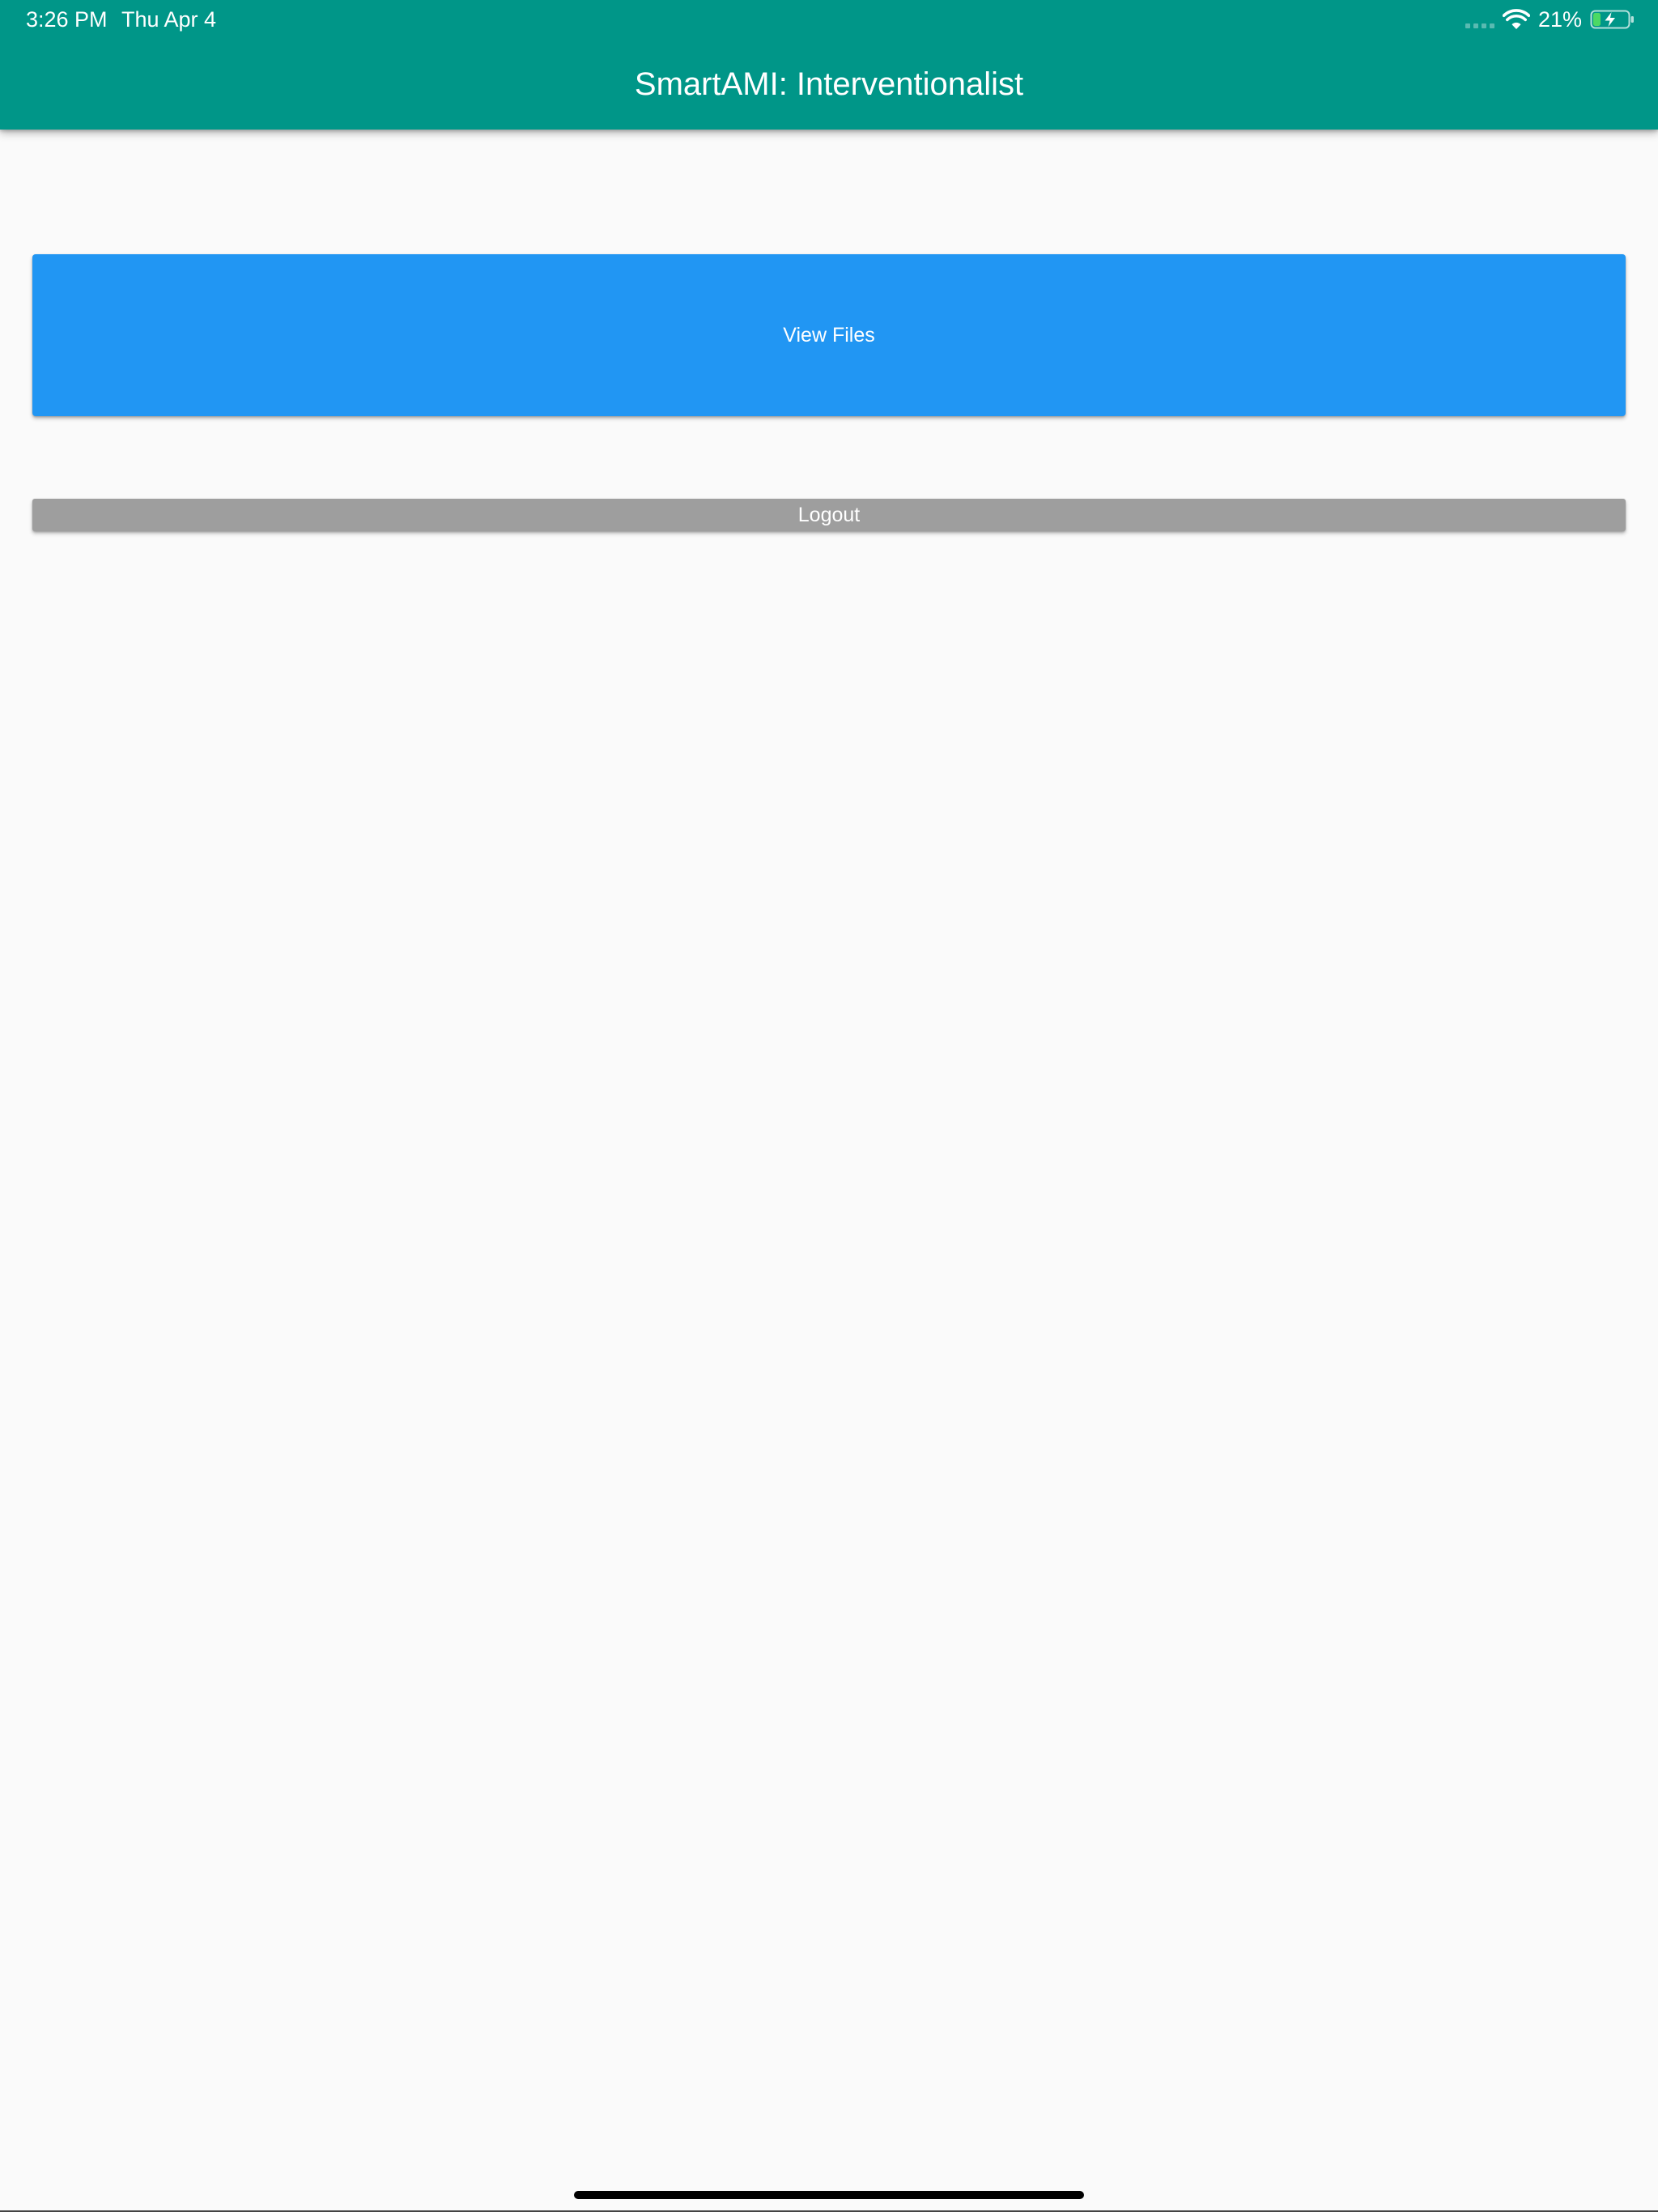 This screenshot has width=1658, height=2212. I want to click on wifi-icon, so click(1516, 19).